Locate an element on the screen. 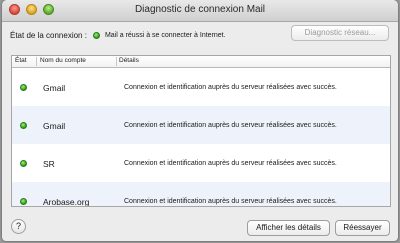  column-header-account-name: Nom du compte is located at coordinates (63, 60).